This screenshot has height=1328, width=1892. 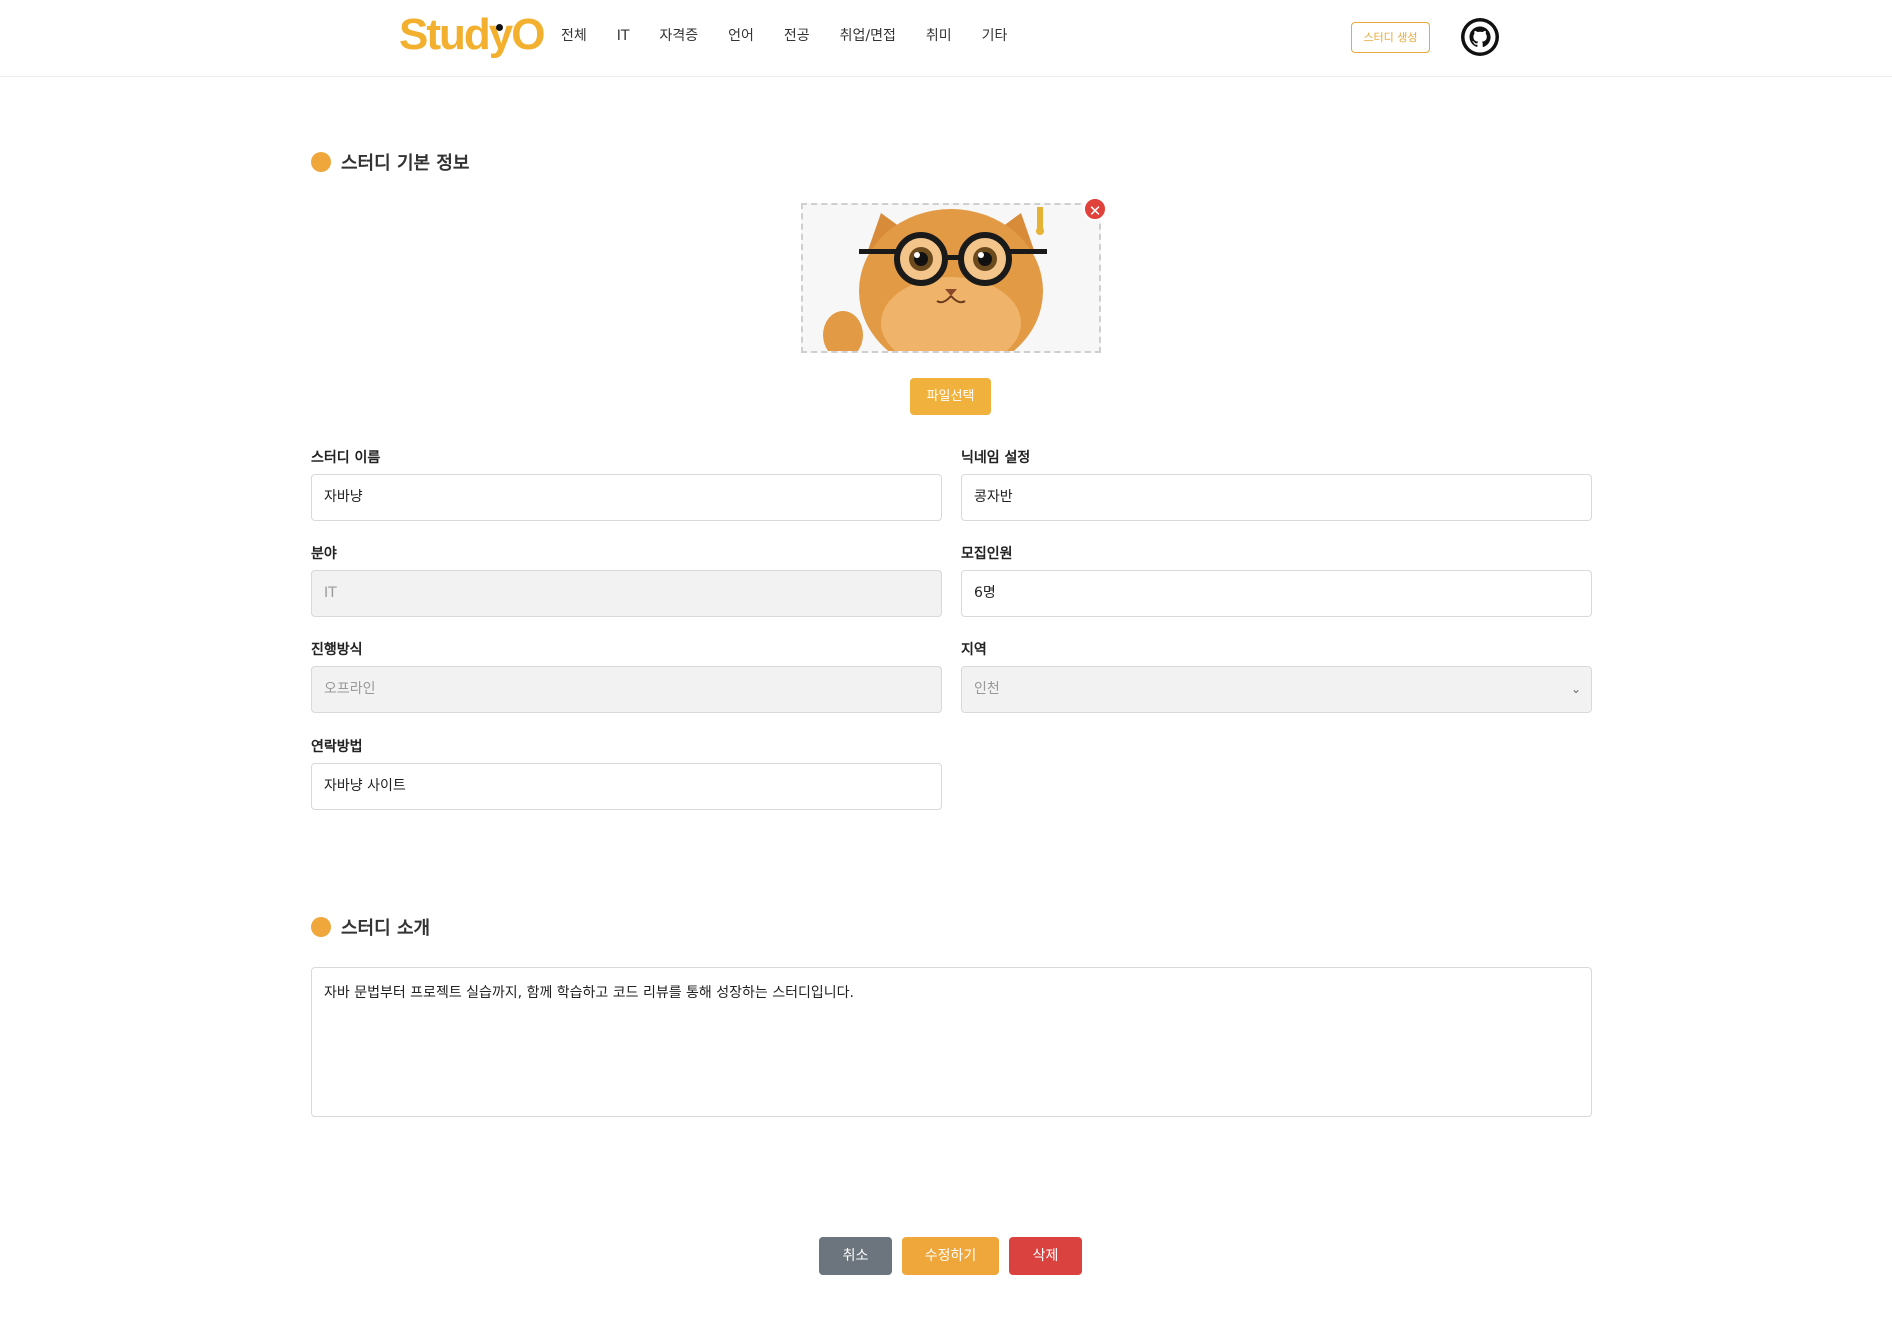 I want to click on intro-title: 스터디 소개, so click(x=386, y=928).